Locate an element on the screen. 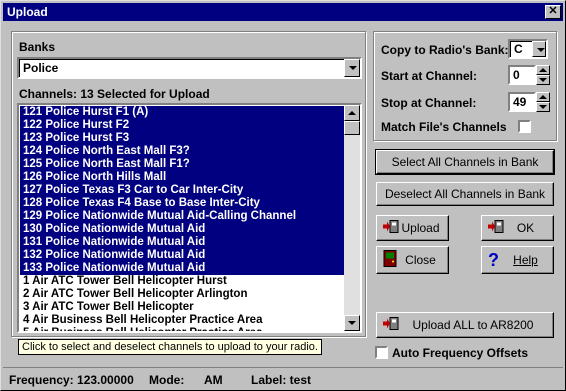 The height and width of the screenshot is (391, 566). status-mode-value: AM is located at coordinates (213, 380).